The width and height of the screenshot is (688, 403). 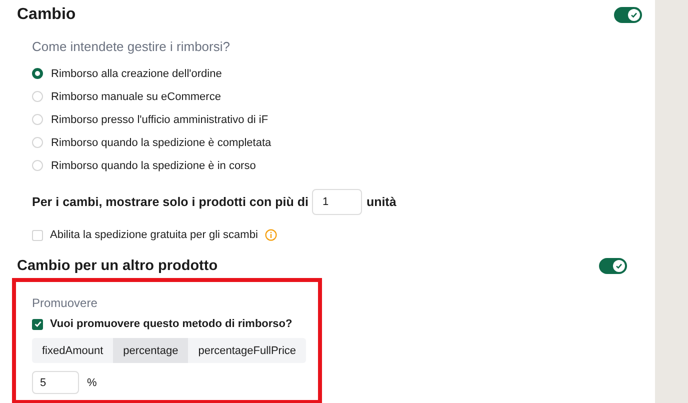 What do you see at coordinates (381, 202) in the screenshot?
I see `units-suffix: unità` at bounding box center [381, 202].